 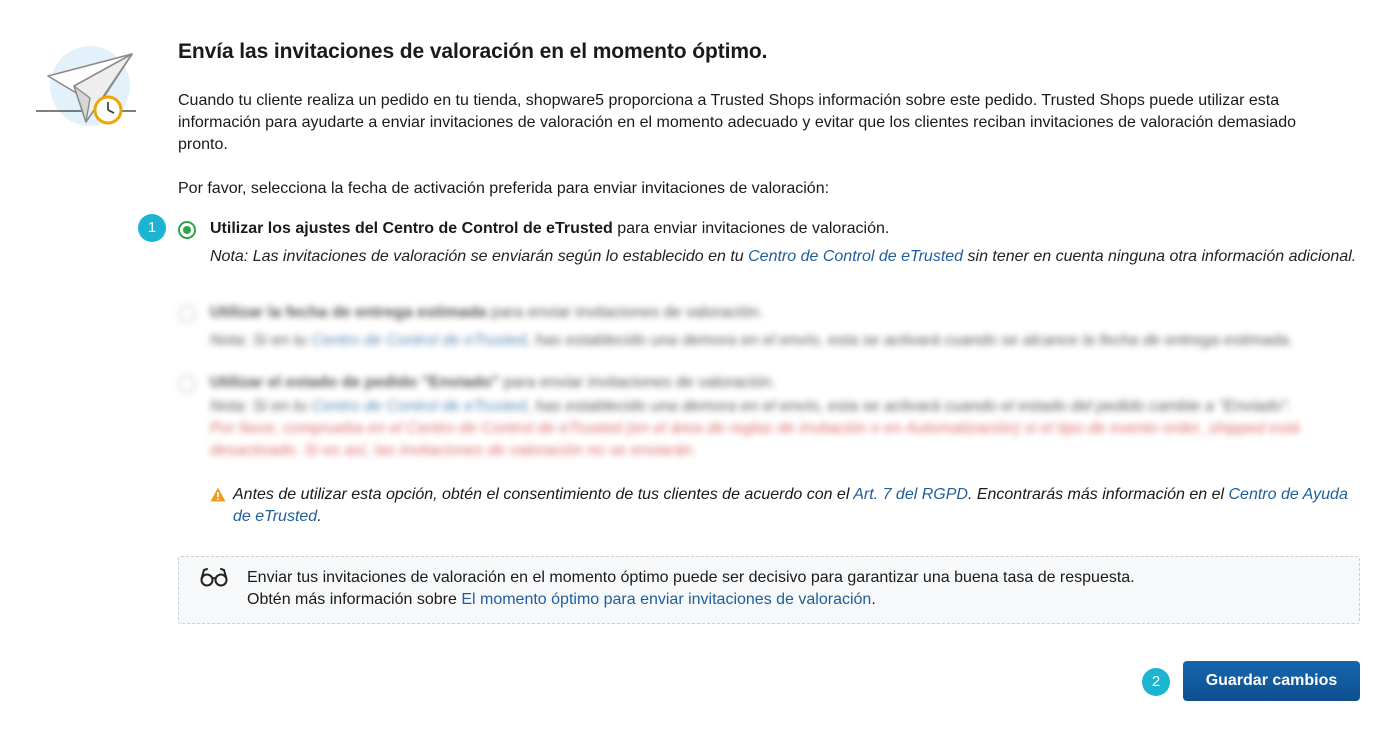 What do you see at coordinates (214, 577) in the screenshot?
I see `glasses-icon` at bounding box center [214, 577].